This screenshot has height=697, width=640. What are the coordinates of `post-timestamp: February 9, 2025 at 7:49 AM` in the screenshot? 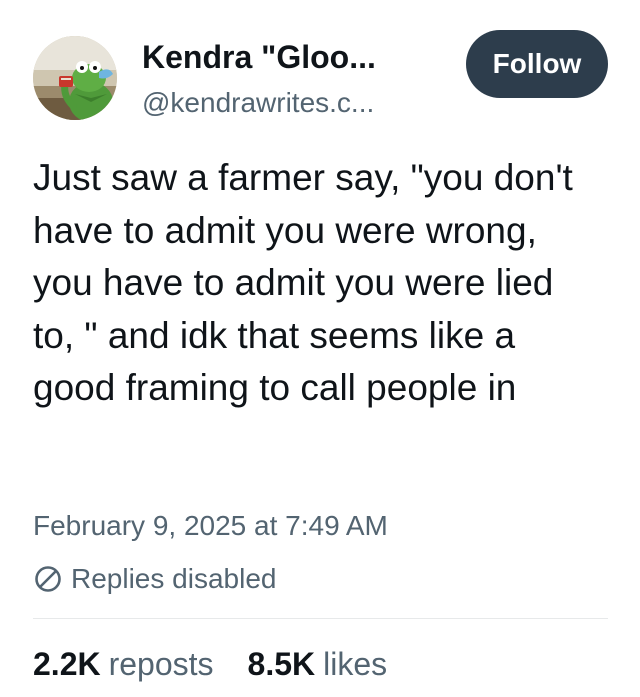 It's located at (210, 526).